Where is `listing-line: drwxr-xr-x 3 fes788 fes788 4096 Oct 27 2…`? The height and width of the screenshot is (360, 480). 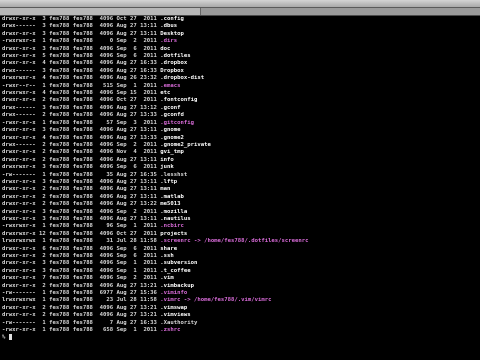 listing-line: drwxr-xr-x 3 fes788 fes788 4096 Oct 27 2… is located at coordinates (240, 19).